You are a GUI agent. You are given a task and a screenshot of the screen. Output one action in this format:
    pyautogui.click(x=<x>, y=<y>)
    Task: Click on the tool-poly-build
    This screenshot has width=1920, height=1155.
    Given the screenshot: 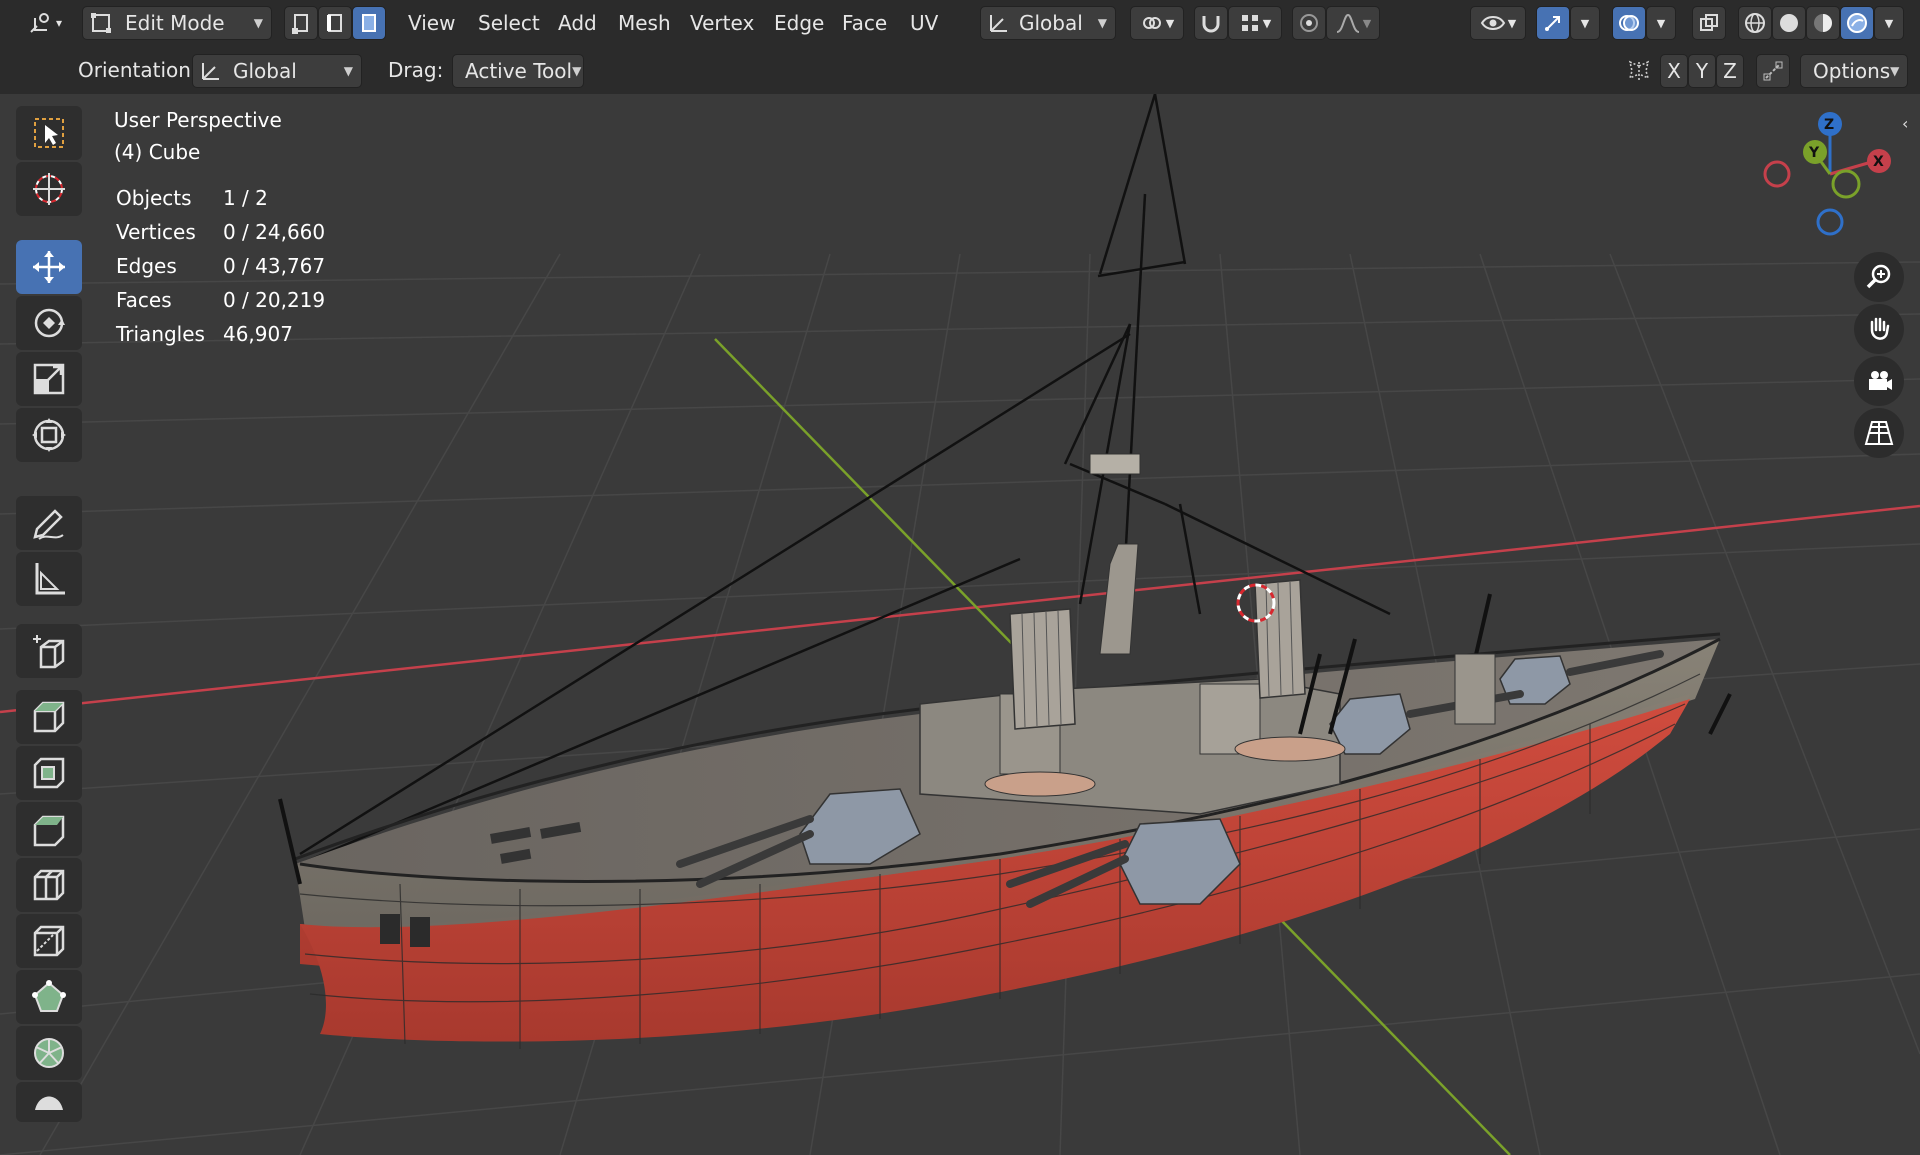 What is the action you would take?
    pyautogui.click(x=49, y=997)
    